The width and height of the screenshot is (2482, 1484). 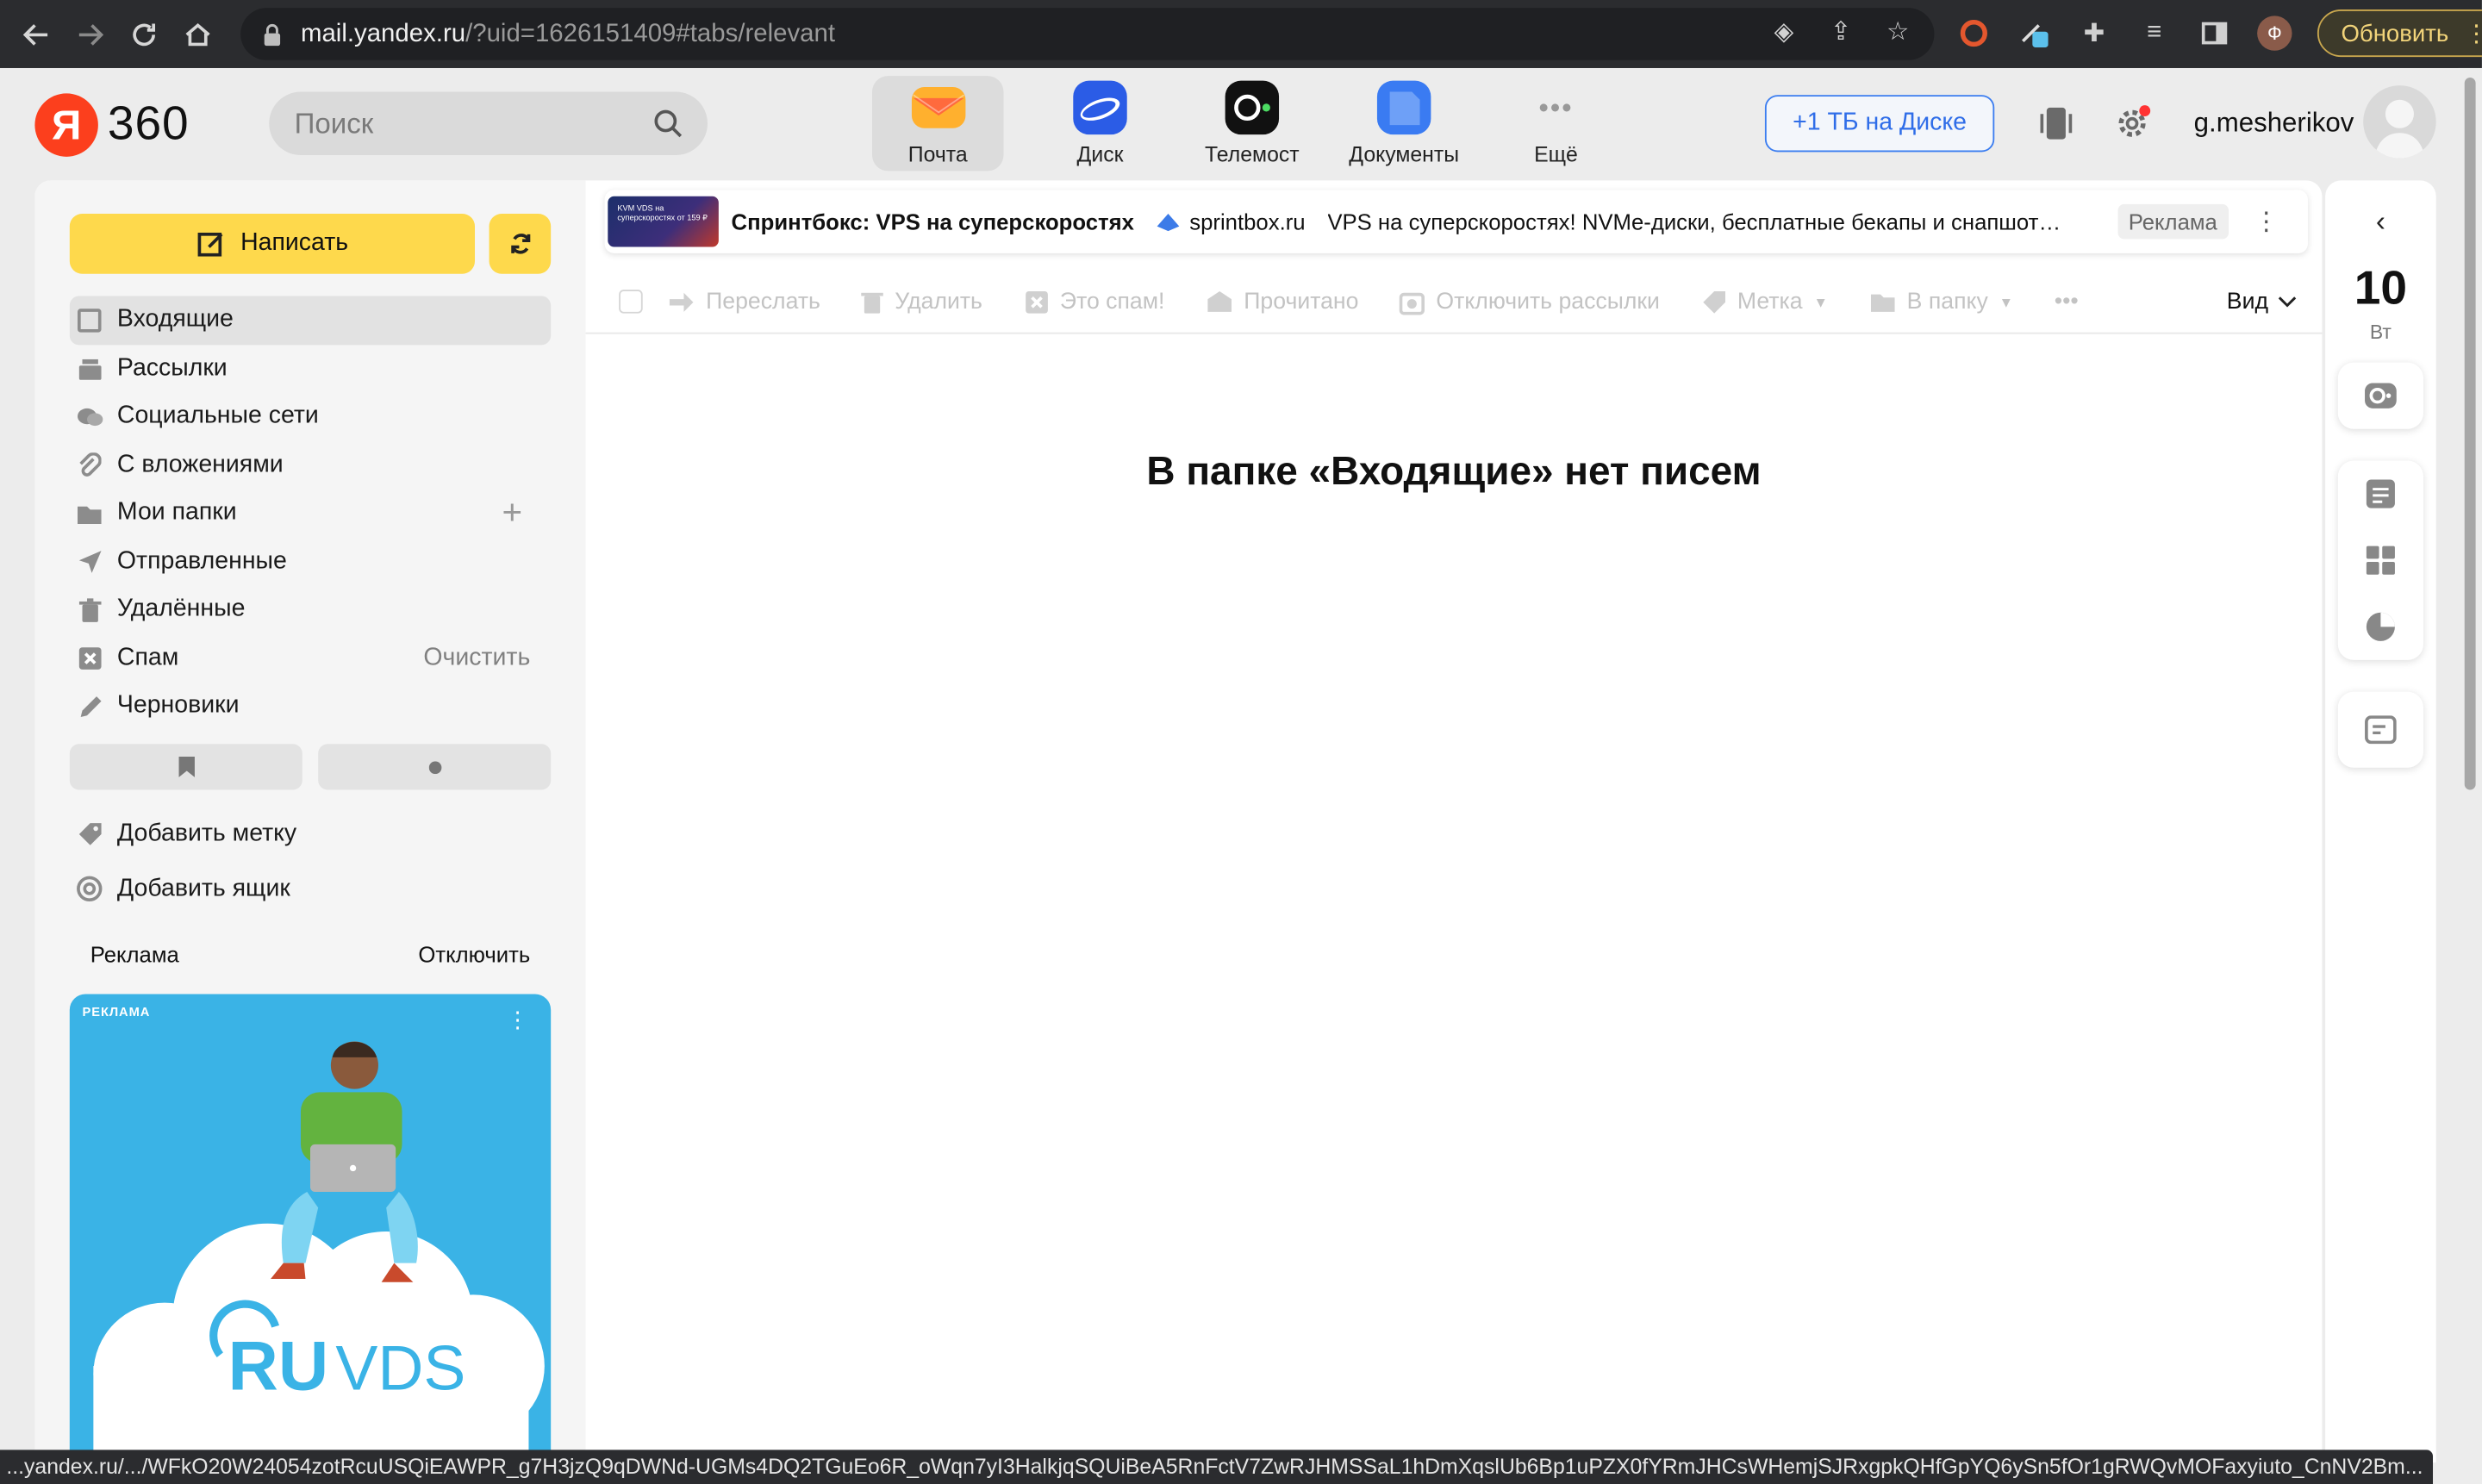 I want to click on media-control-icon: ≡, so click(x=2154, y=33).